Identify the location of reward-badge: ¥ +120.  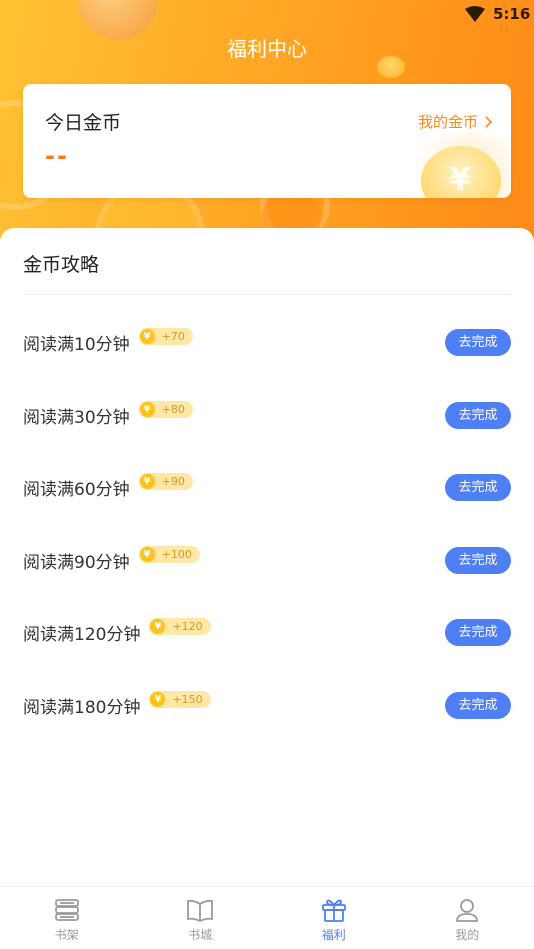
(180, 626).